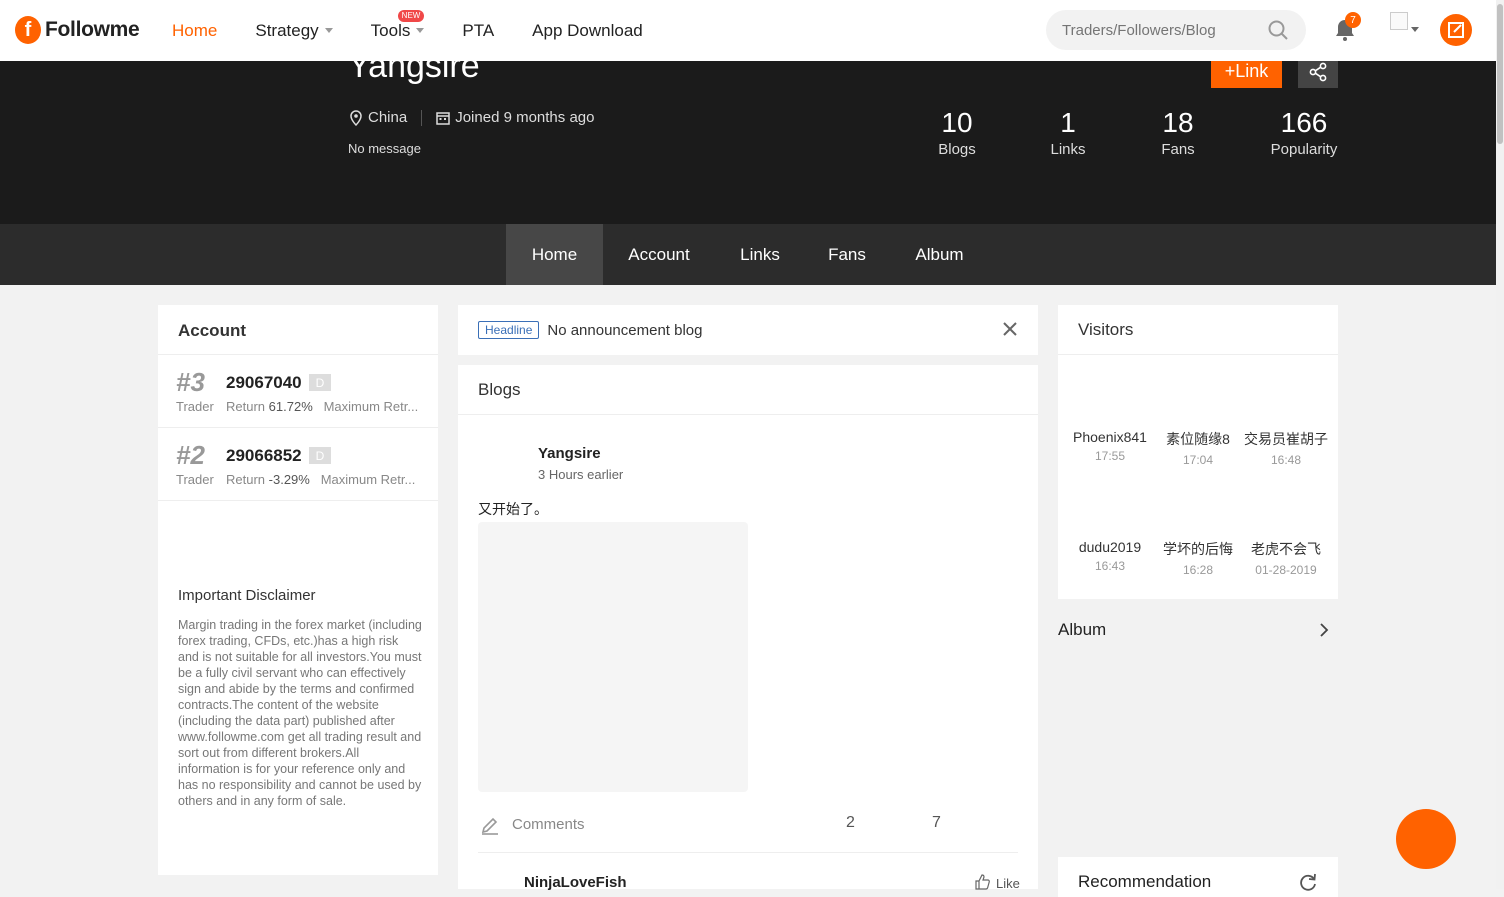 This screenshot has height=897, width=1504. I want to click on comment-icon, so click(490, 825).